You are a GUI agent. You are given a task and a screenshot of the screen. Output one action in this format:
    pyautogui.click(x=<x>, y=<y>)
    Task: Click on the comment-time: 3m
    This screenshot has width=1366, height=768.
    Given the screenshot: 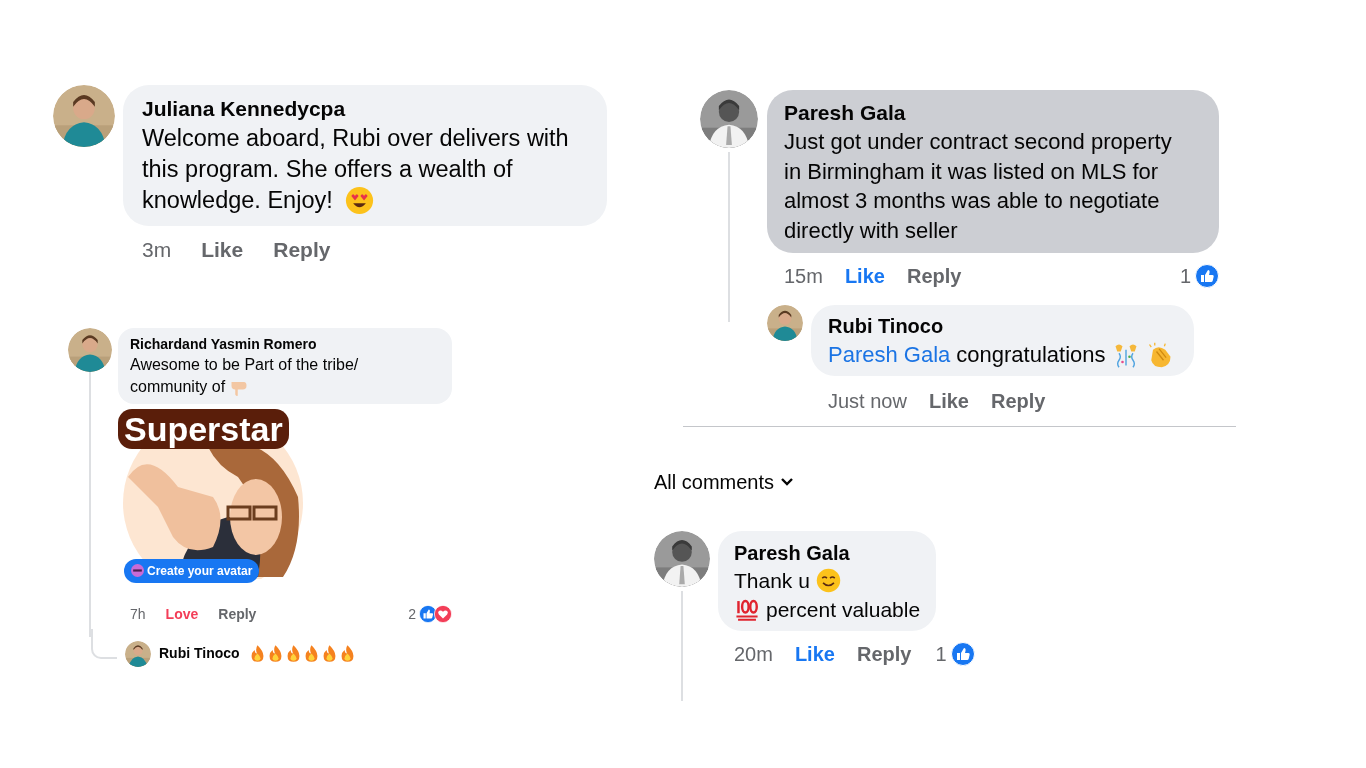 What is the action you would take?
    pyautogui.click(x=157, y=250)
    